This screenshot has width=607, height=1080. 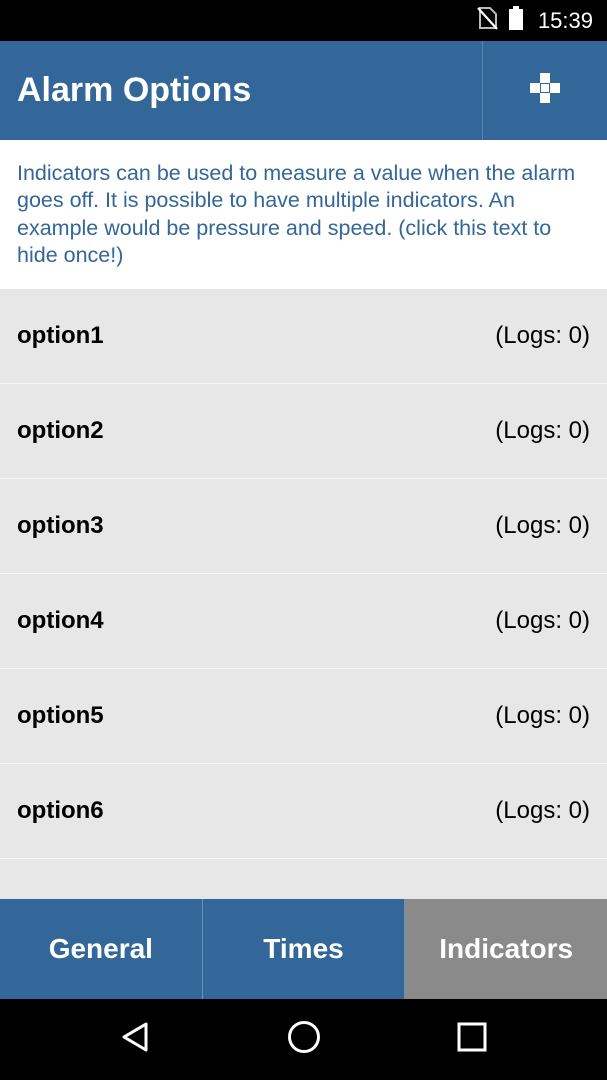 What do you see at coordinates (303, 526) in the screenshot?
I see `list-item: option3 (Logs: 0)` at bounding box center [303, 526].